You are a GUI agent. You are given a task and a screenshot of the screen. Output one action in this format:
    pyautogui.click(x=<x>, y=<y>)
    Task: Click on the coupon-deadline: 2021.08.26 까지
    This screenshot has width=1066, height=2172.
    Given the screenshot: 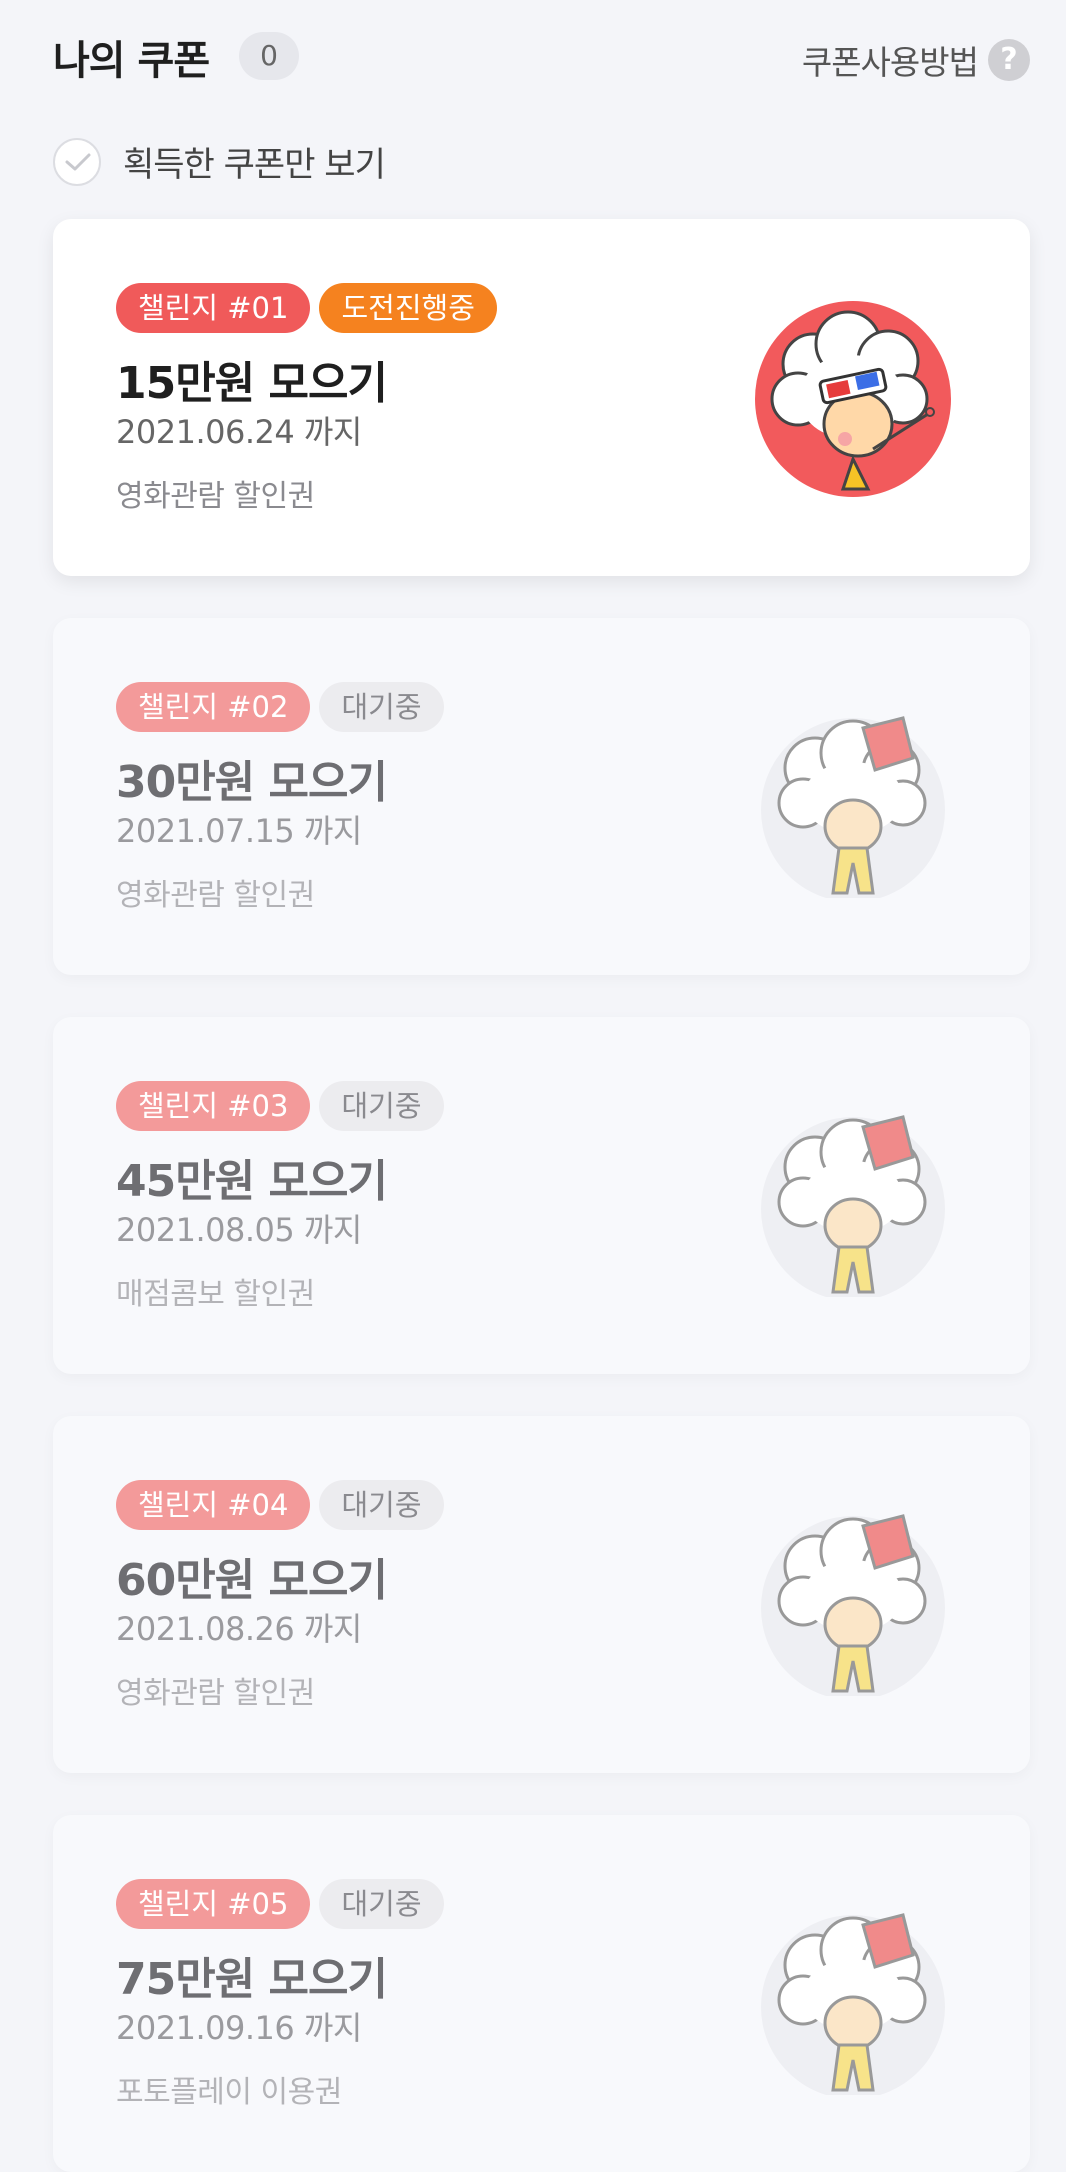 What is the action you would take?
    pyautogui.click(x=239, y=1629)
    